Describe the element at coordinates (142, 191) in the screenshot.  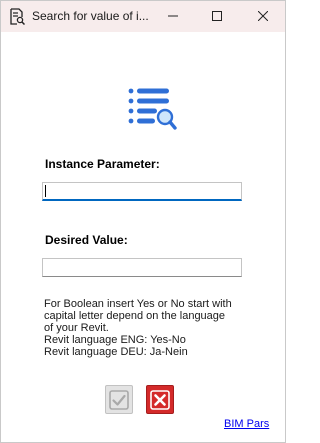
I see `instance-parameter-input` at that location.